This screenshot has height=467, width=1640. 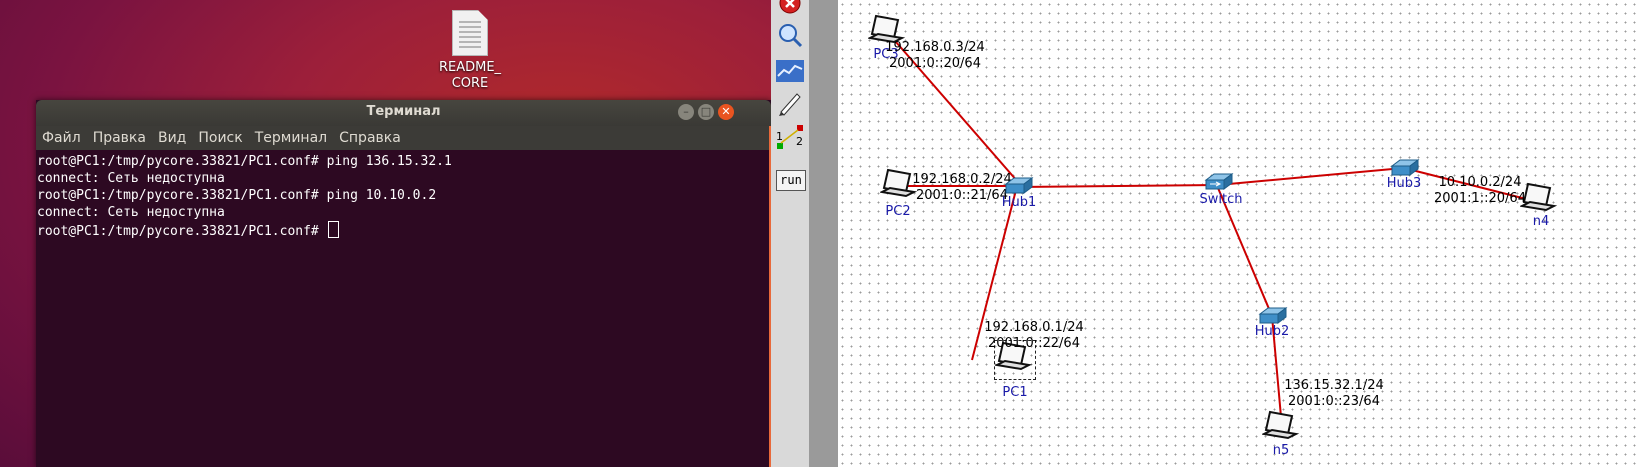 What do you see at coordinates (1221, 199) in the screenshot?
I see `node-label-switch: Switch` at bounding box center [1221, 199].